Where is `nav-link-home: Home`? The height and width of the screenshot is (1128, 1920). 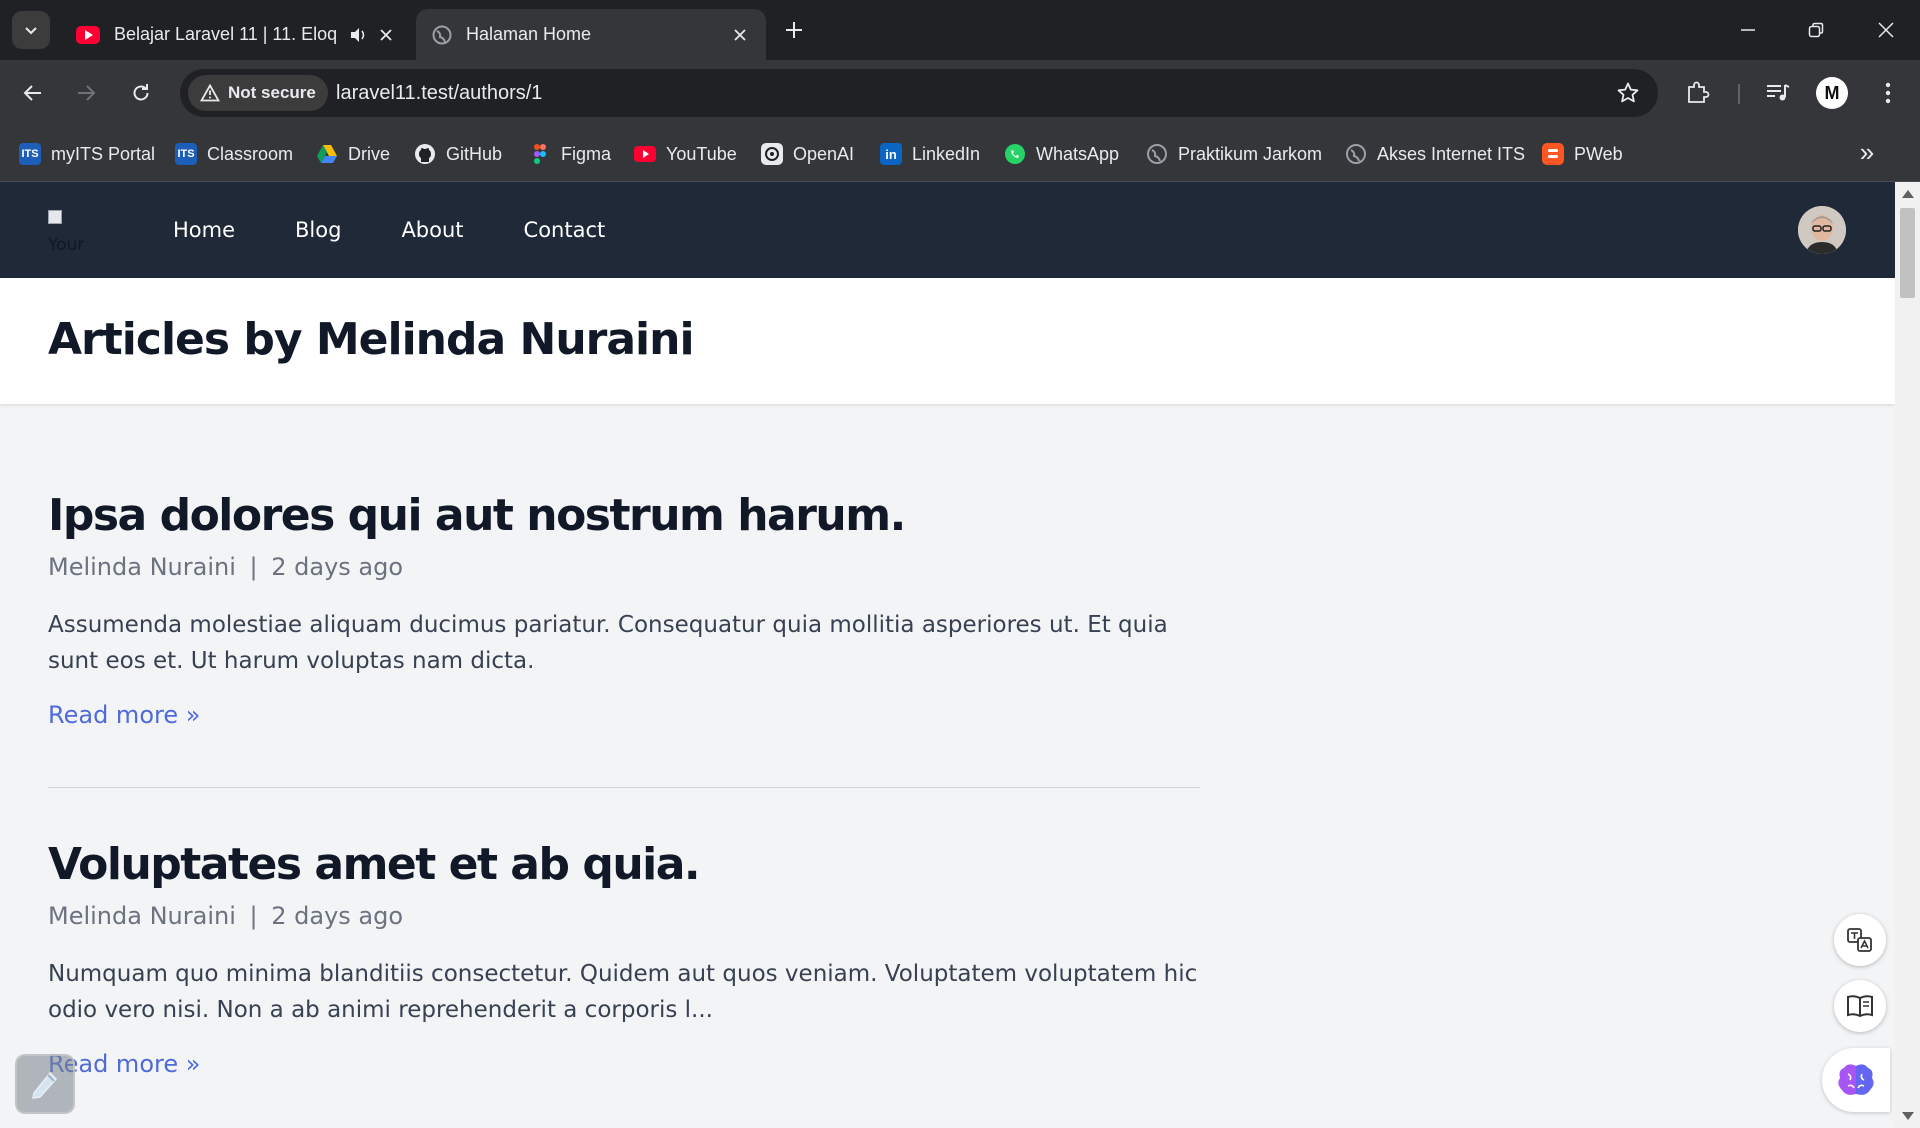 nav-link-home: Home is located at coordinates (204, 230).